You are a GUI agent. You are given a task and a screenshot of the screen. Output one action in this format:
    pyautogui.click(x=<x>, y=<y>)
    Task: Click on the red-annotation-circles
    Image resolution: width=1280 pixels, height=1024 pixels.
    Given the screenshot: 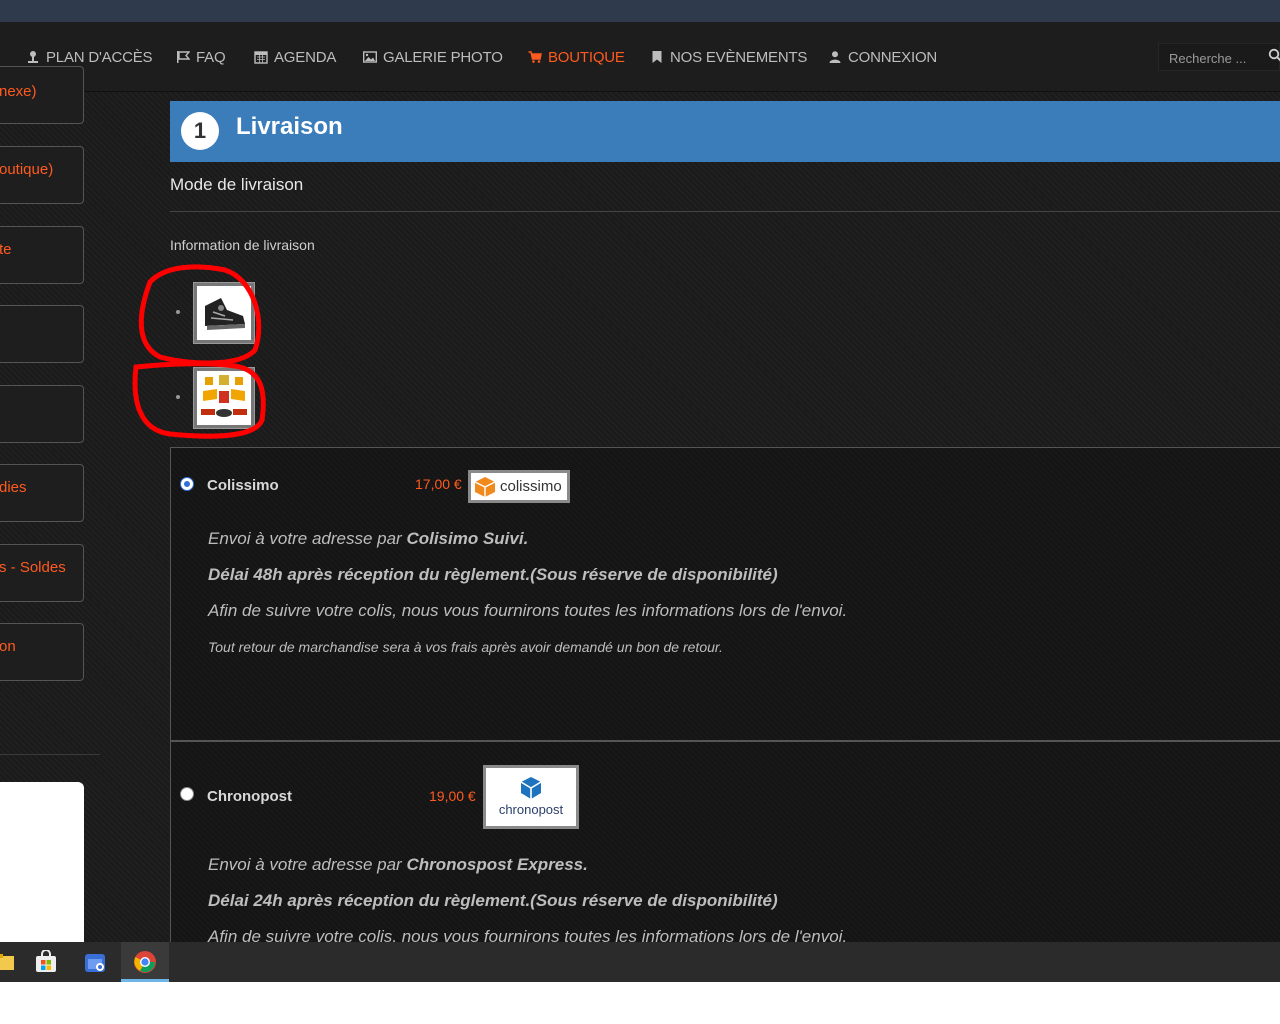 What is the action you would take?
    pyautogui.click(x=199, y=351)
    